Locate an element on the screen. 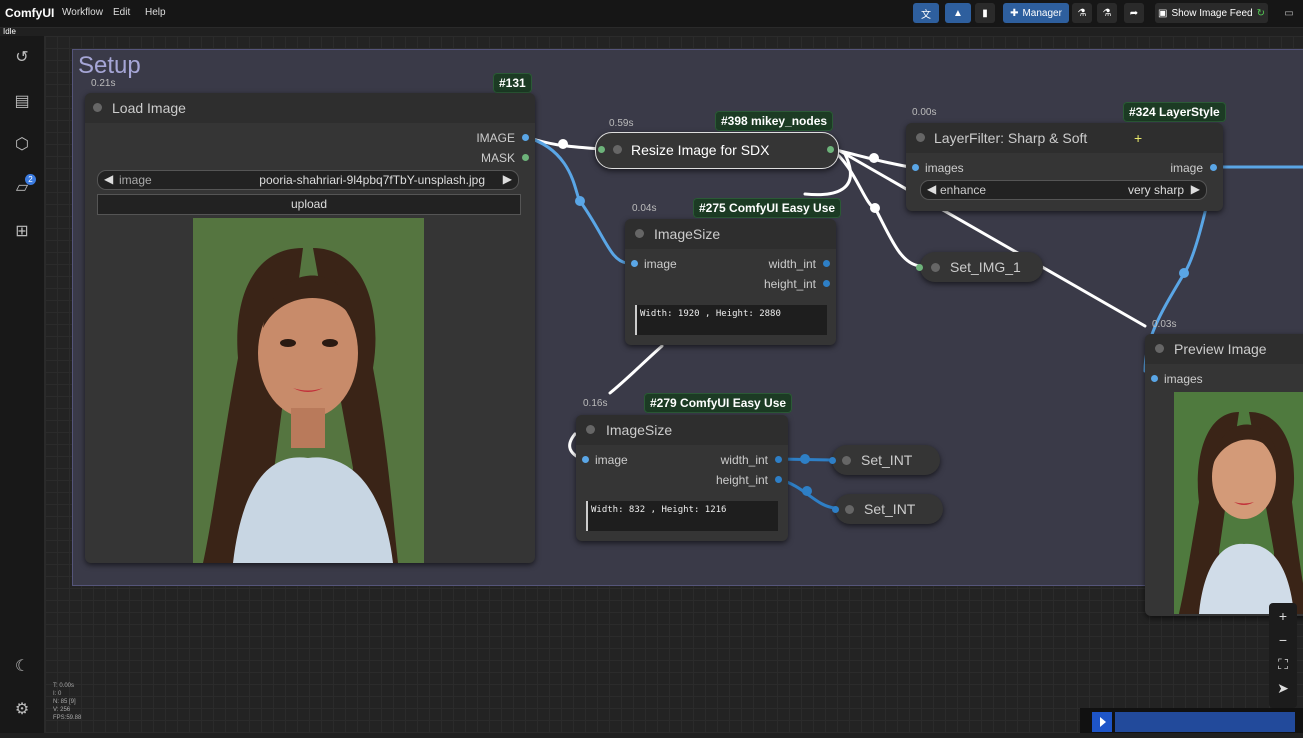 The width and height of the screenshot is (1303, 738). gear-icon: ⚙ is located at coordinates (22, 710).